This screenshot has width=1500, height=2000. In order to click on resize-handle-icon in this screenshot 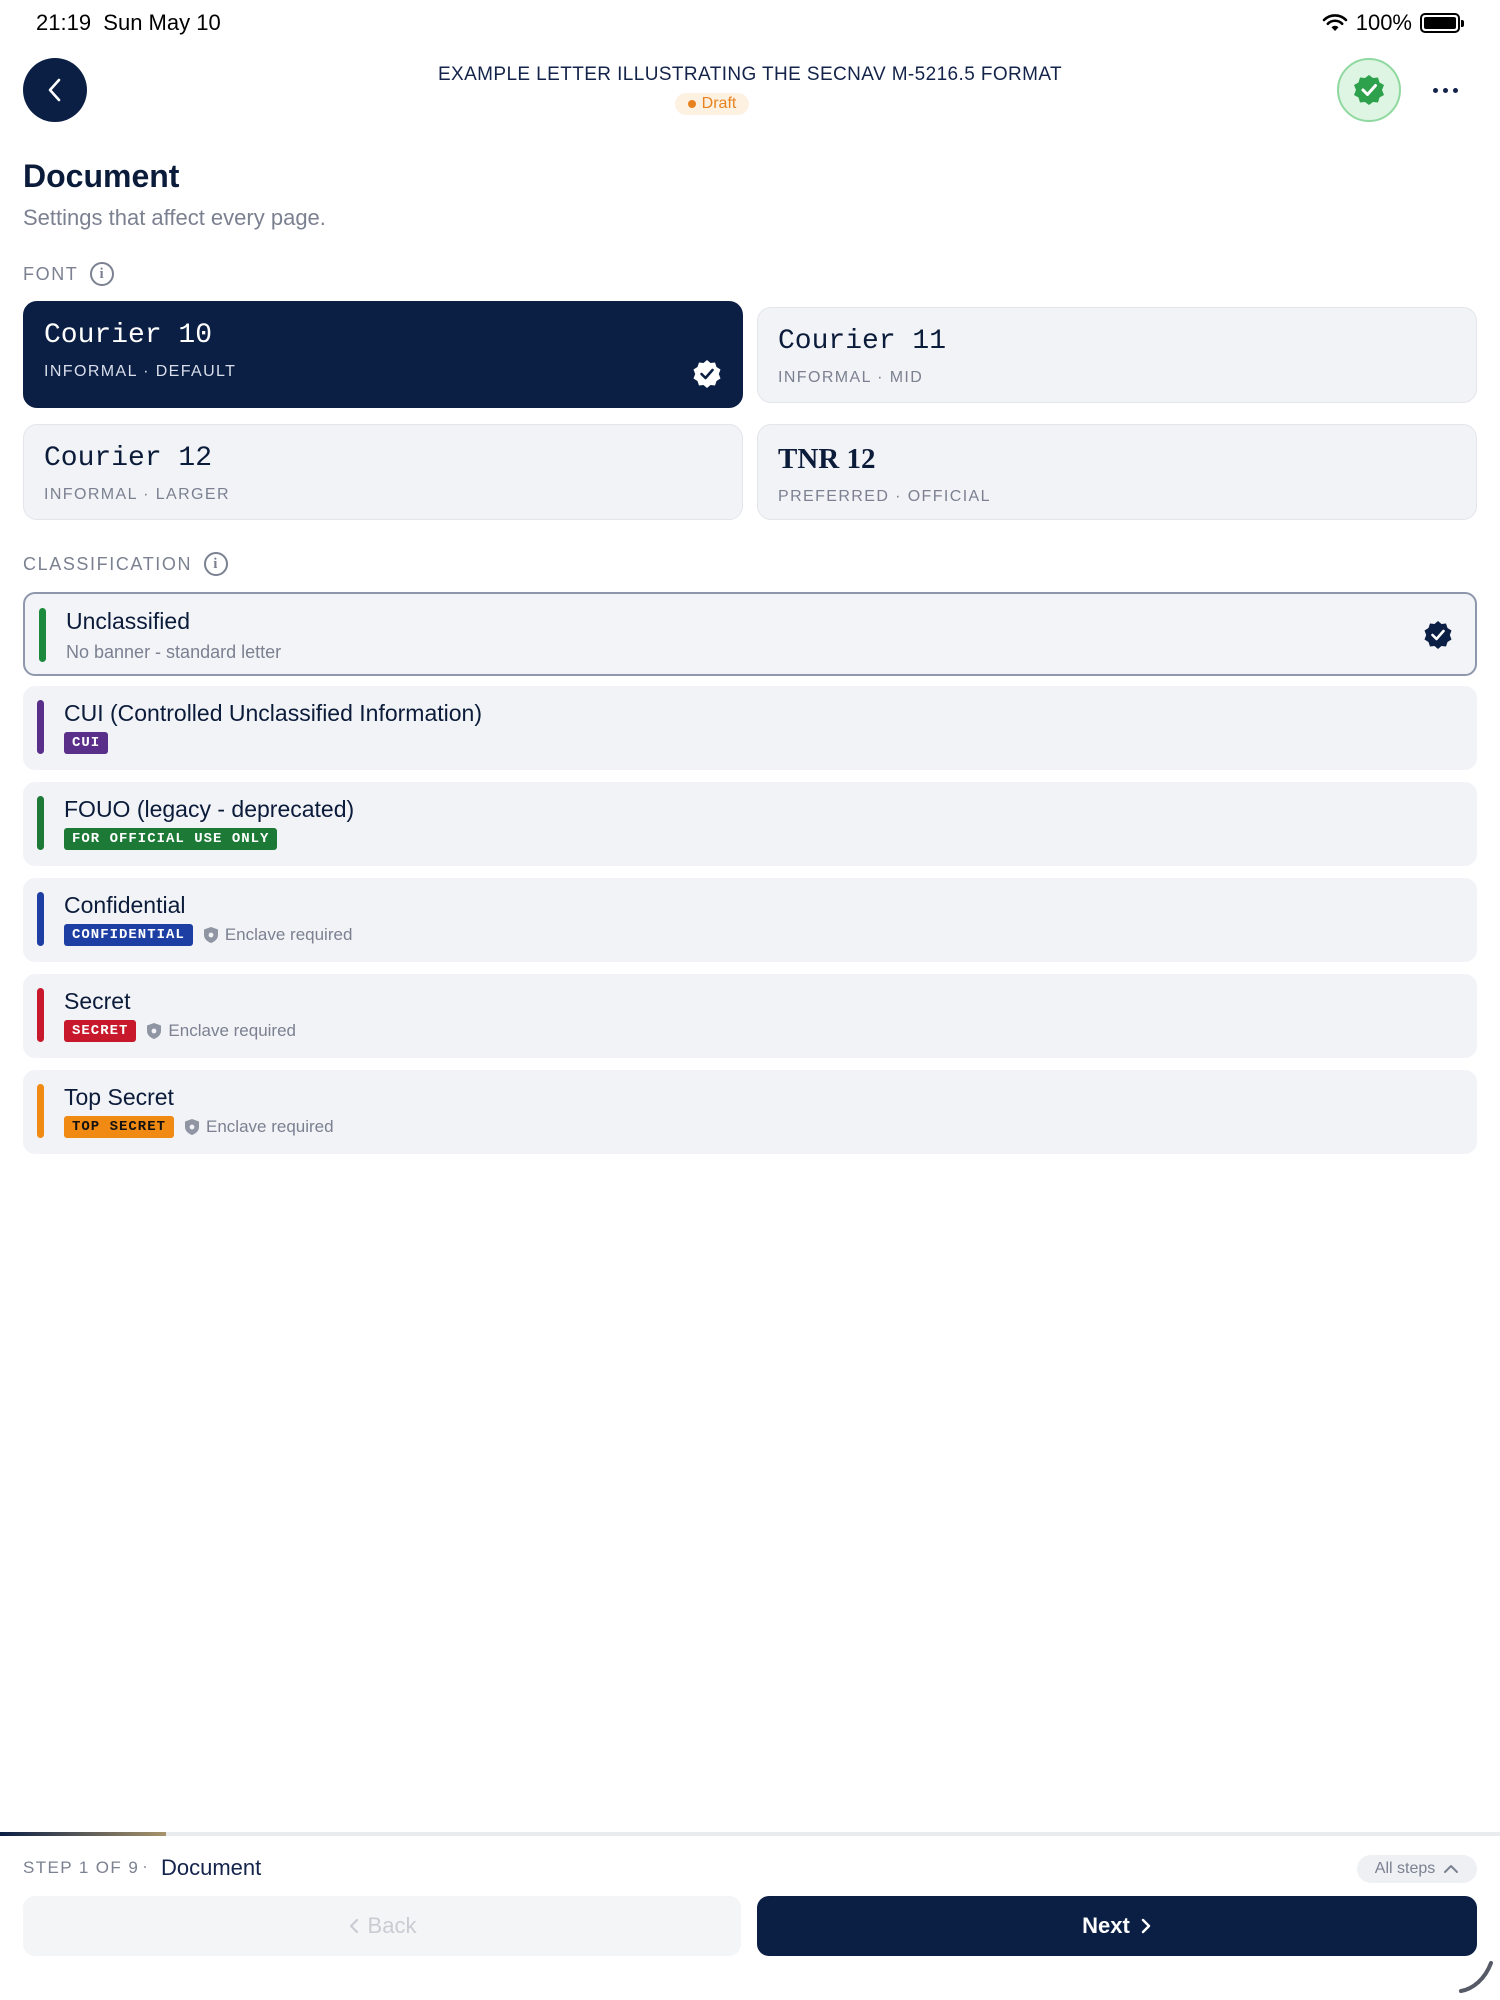, I will do `click(1476, 1977)`.